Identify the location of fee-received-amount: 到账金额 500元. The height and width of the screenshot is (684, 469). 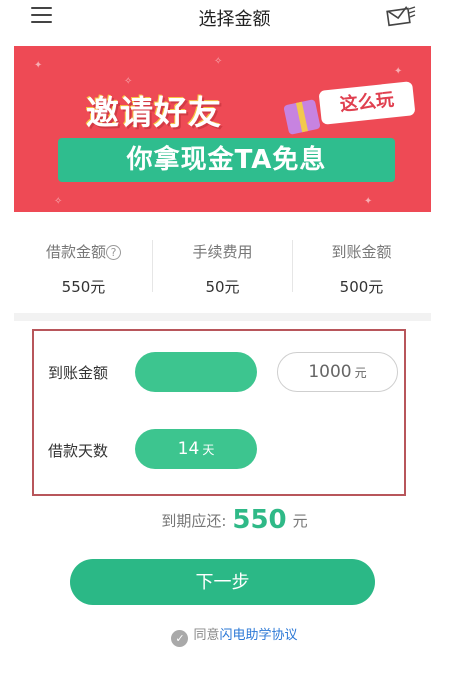
(361, 264).